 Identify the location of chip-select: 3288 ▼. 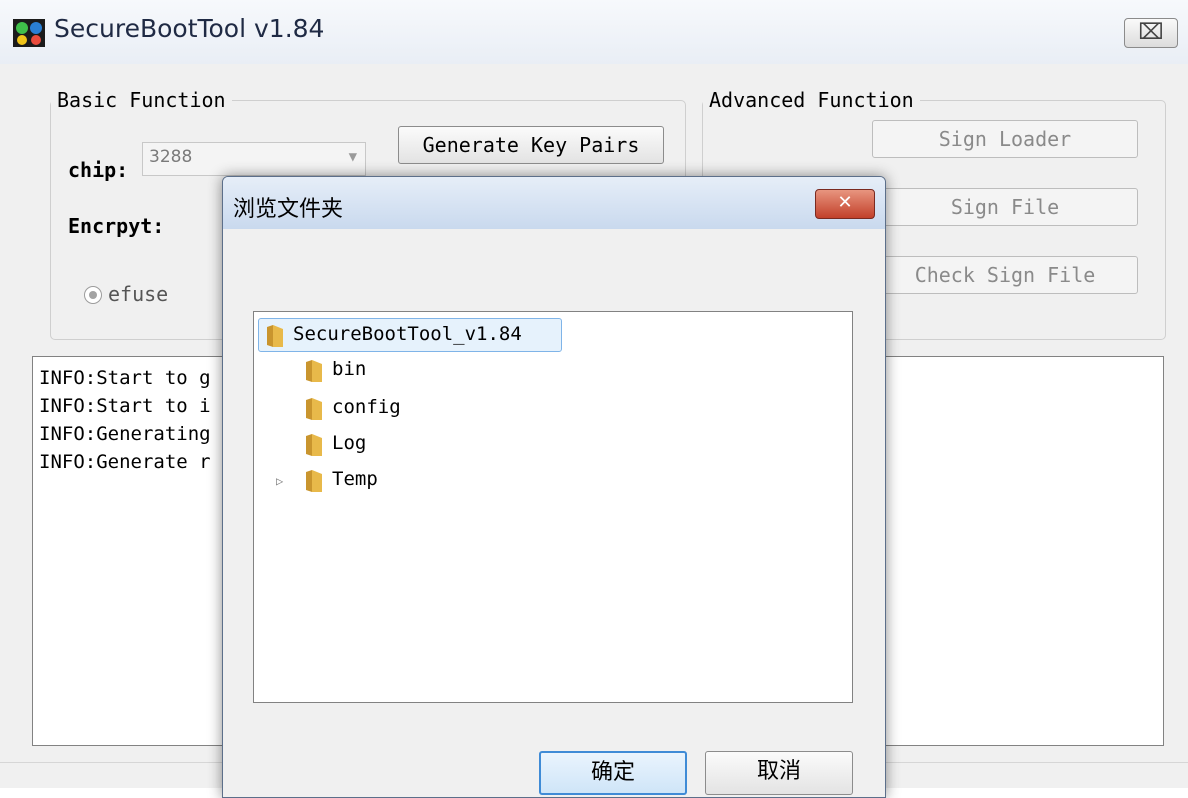
(254, 159).